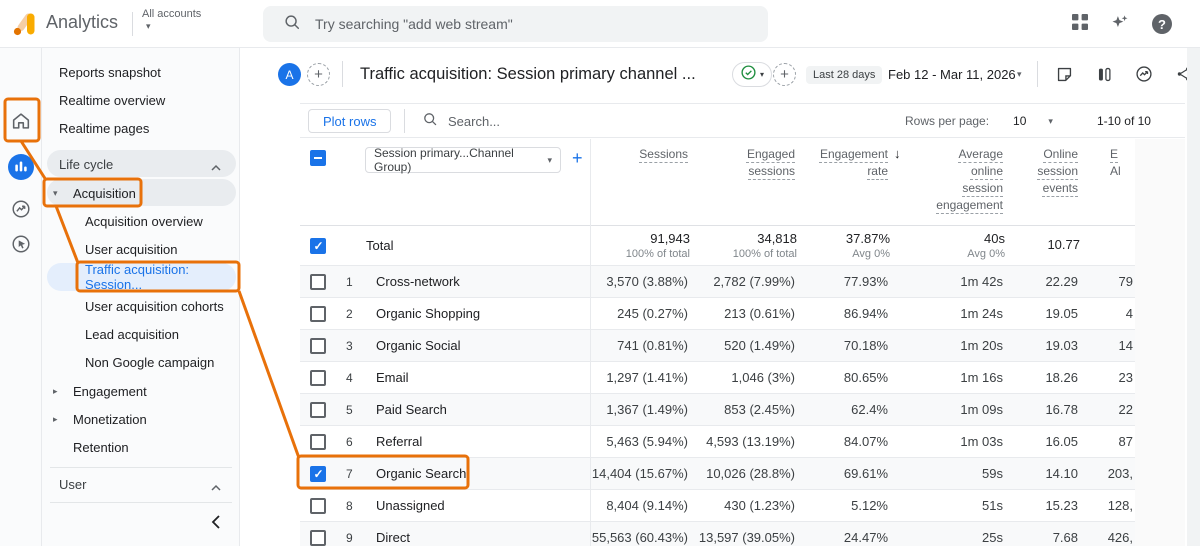  Describe the element at coordinates (865, 377) in the screenshot. I see `cell-engagement-rate: 80.65%` at that location.